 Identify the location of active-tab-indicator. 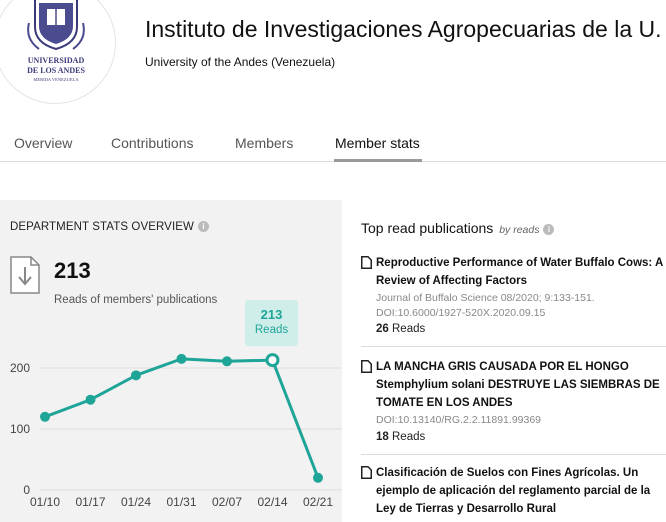
(378, 160).